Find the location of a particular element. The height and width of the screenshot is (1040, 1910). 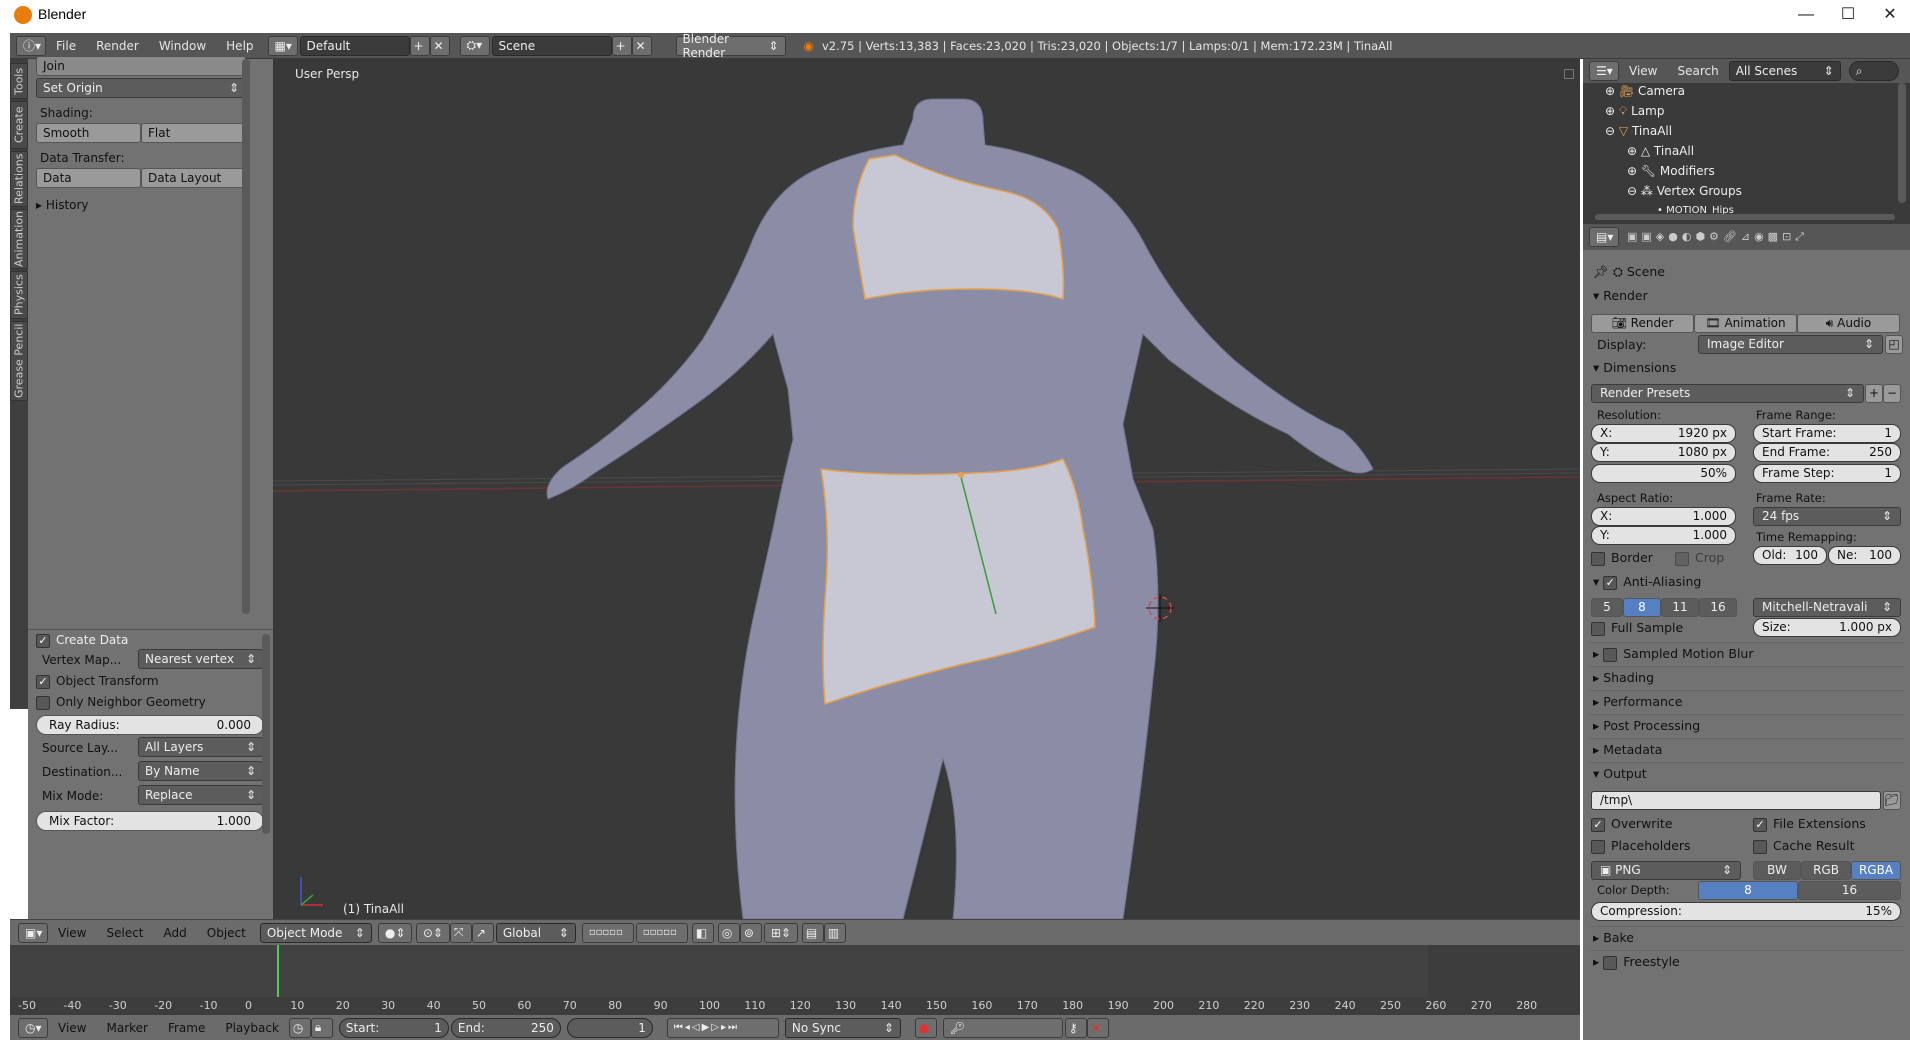

cache-result-checkbox is located at coordinates (1760, 846).